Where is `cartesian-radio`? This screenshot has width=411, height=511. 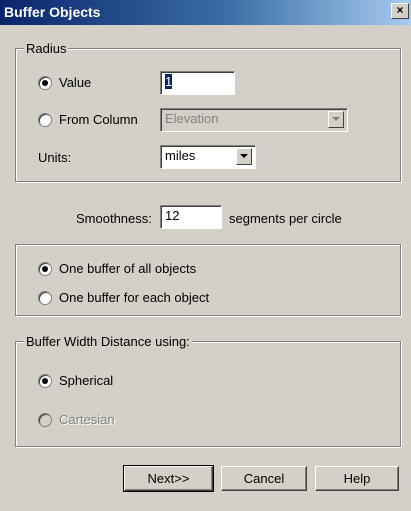 cartesian-radio is located at coordinates (45, 420).